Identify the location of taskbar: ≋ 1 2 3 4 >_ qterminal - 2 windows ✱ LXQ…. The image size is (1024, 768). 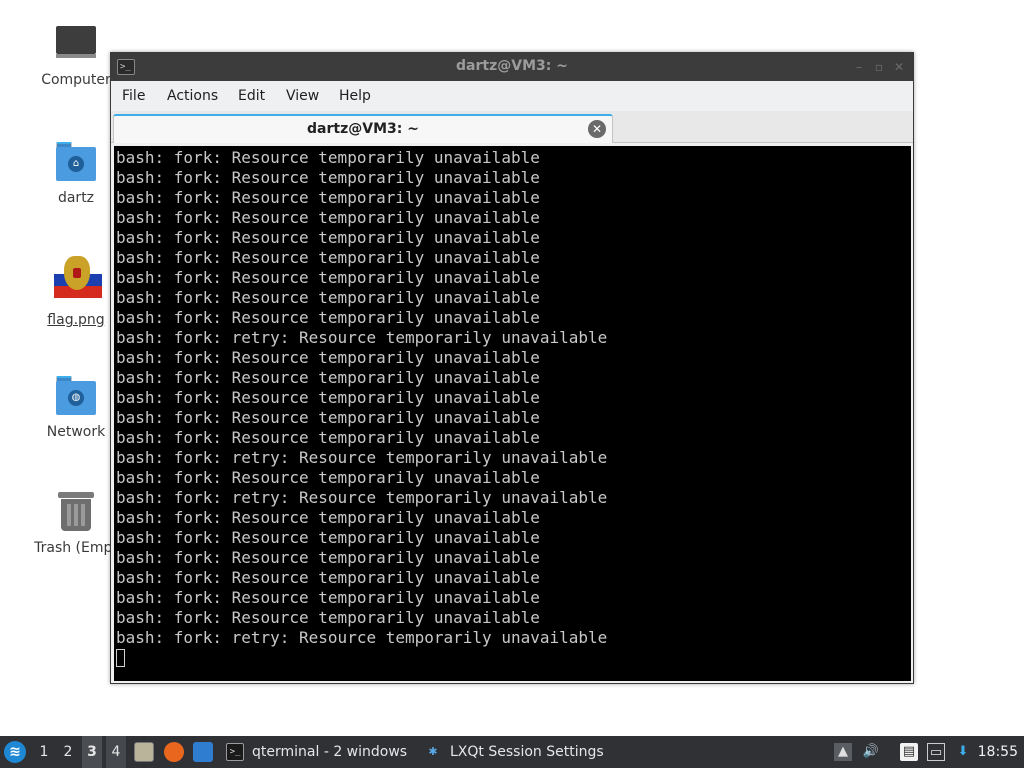
(512, 752).